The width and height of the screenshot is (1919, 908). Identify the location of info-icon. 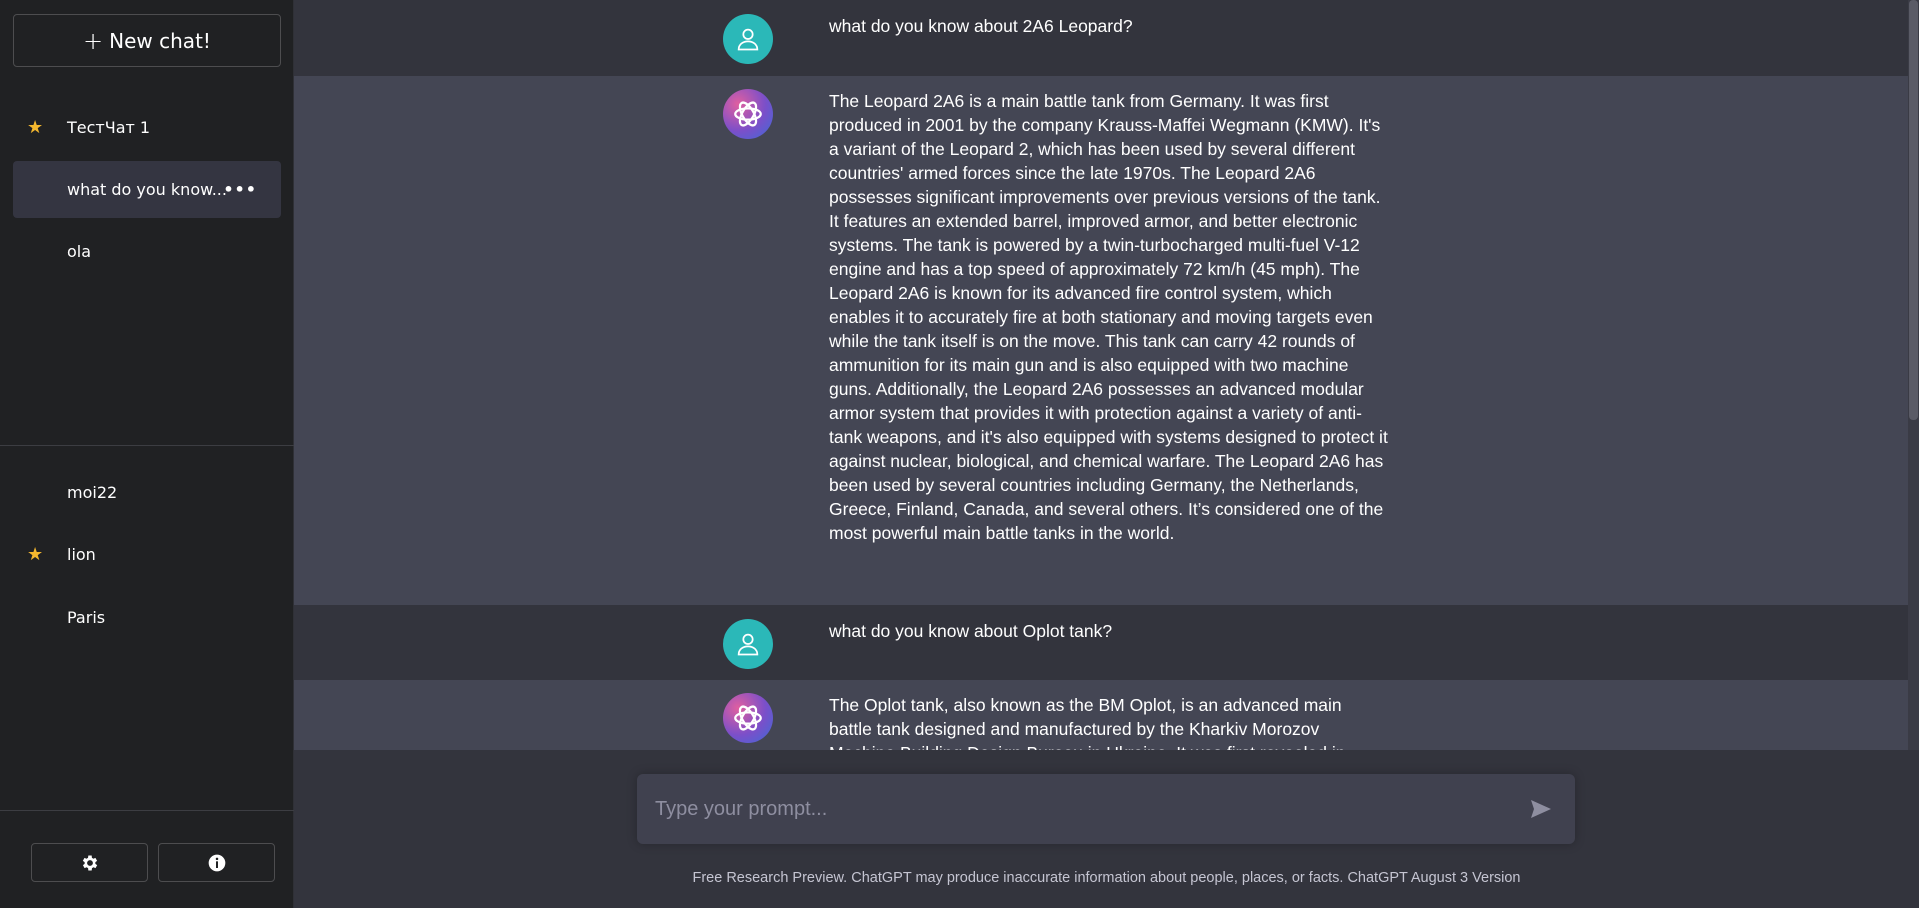
(216, 862).